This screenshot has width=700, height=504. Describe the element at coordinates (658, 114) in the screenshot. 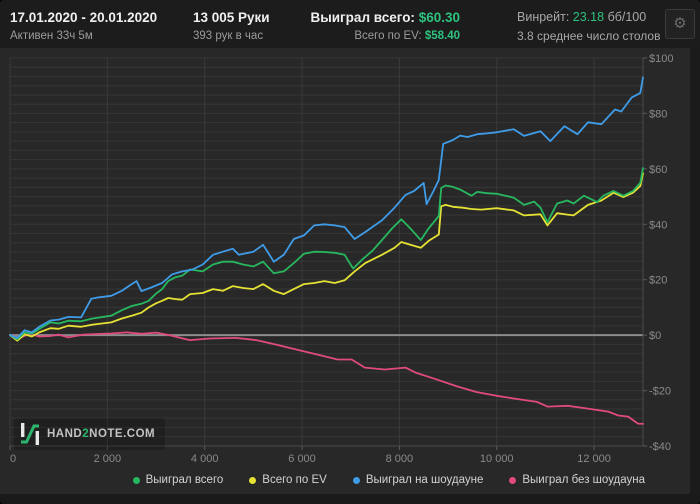

I see `y-tick-label: $80` at that location.